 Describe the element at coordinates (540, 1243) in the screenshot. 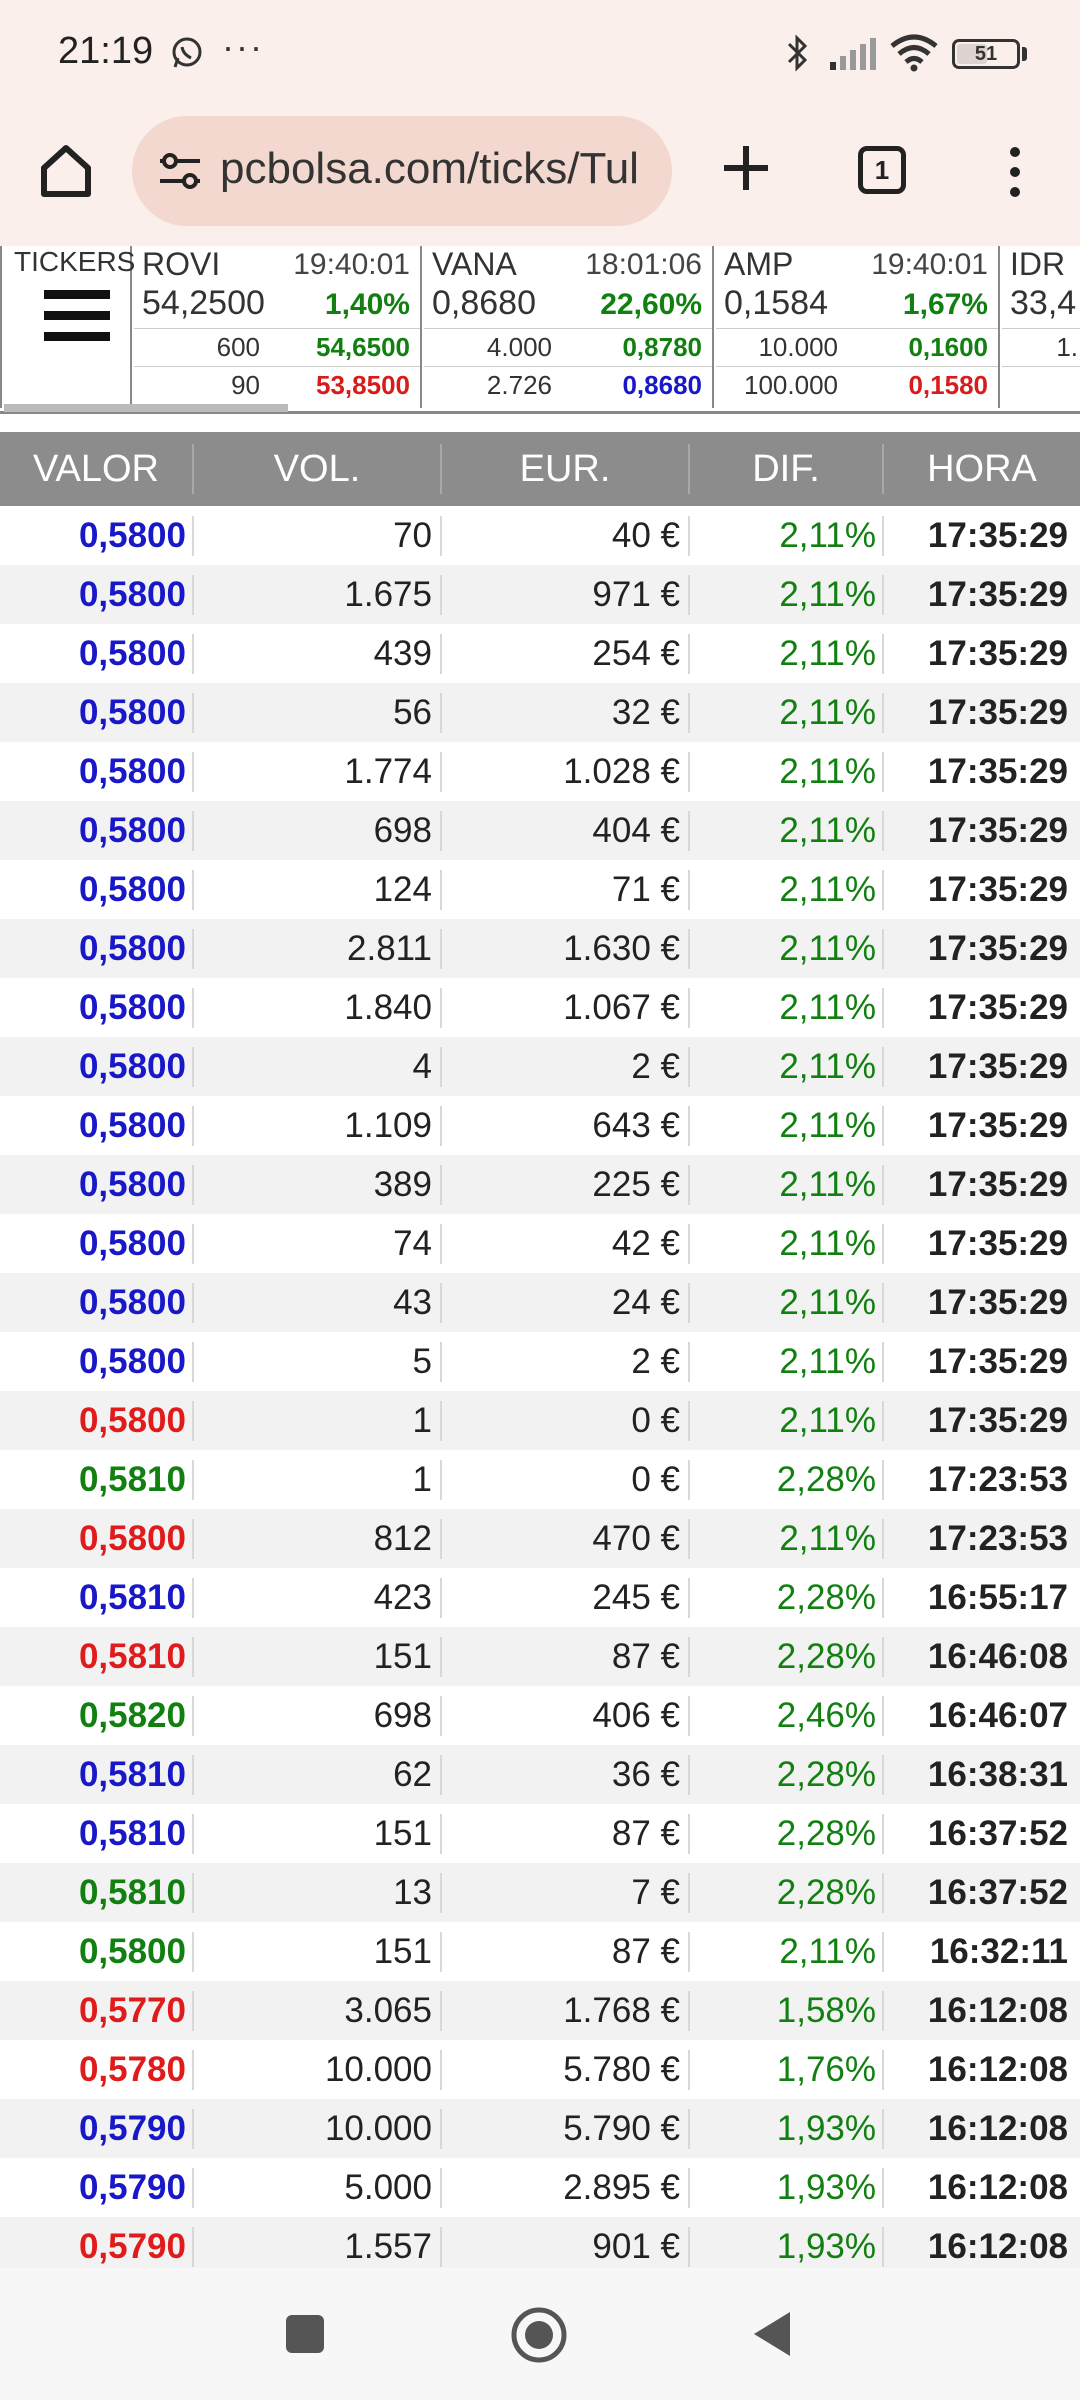

I see `table-row: 0,5800 74 42 € 2,11% 17:35:29` at that location.